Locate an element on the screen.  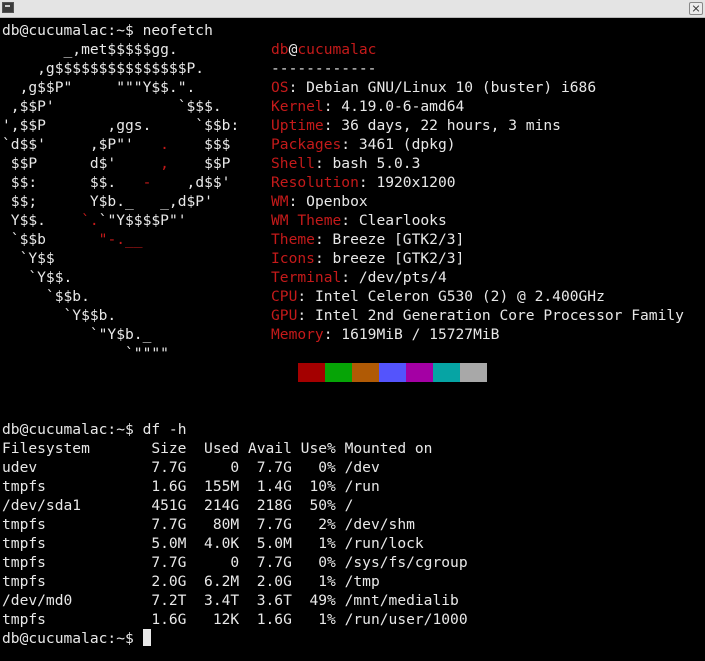
df-cell: 49% is located at coordinates (322, 600).